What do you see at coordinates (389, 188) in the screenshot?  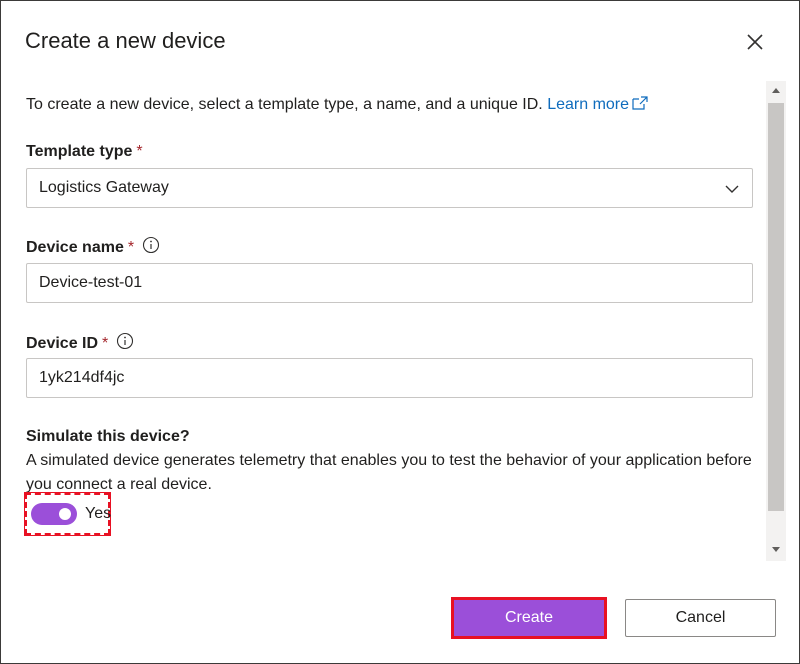 I see `template-type-dropdown: Logistics Gateway` at bounding box center [389, 188].